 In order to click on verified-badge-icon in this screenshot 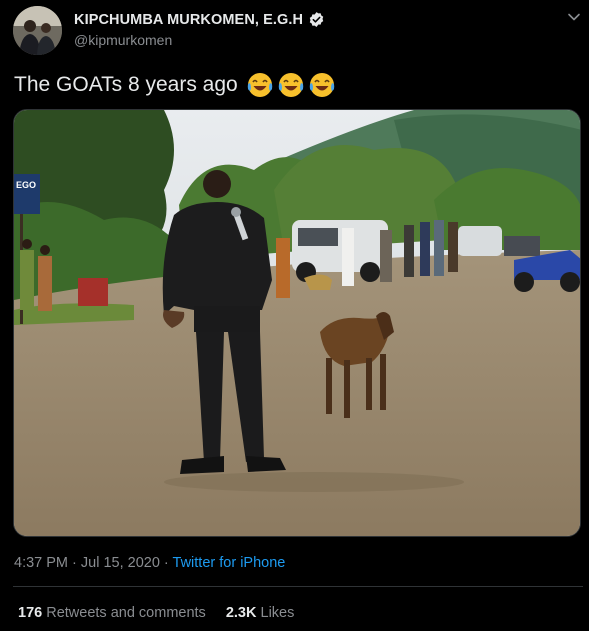, I will do `click(316, 19)`.